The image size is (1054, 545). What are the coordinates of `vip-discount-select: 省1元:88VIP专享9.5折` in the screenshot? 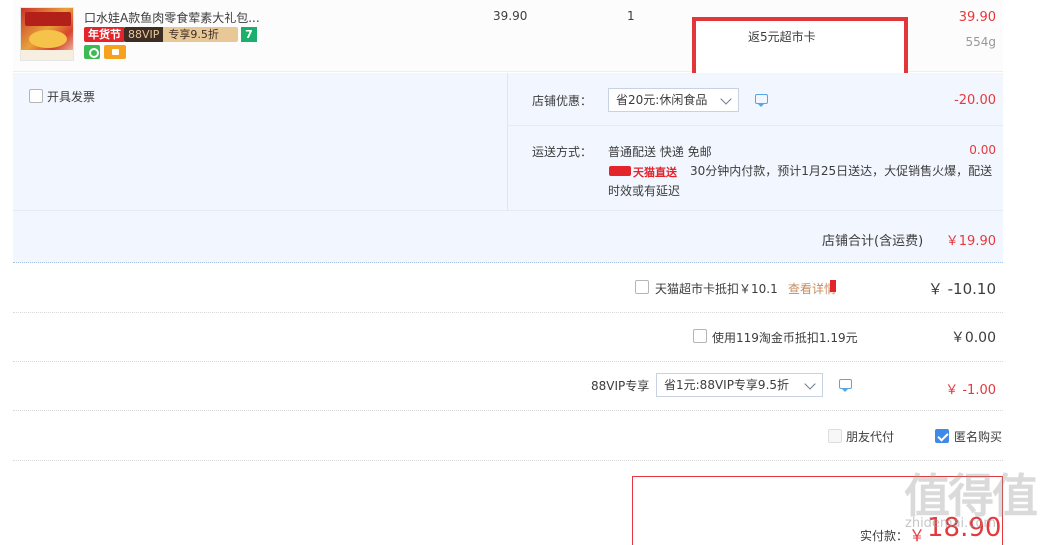 It's located at (739, 385).